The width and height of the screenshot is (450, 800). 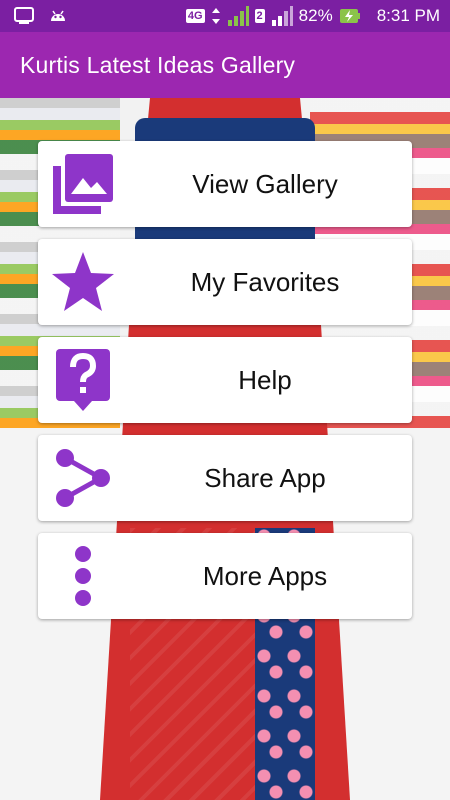 What do you see at coordinates (195, 16) in the screenshot?
I see `network-type-badge: 4G` at bounding box center [195, 16].